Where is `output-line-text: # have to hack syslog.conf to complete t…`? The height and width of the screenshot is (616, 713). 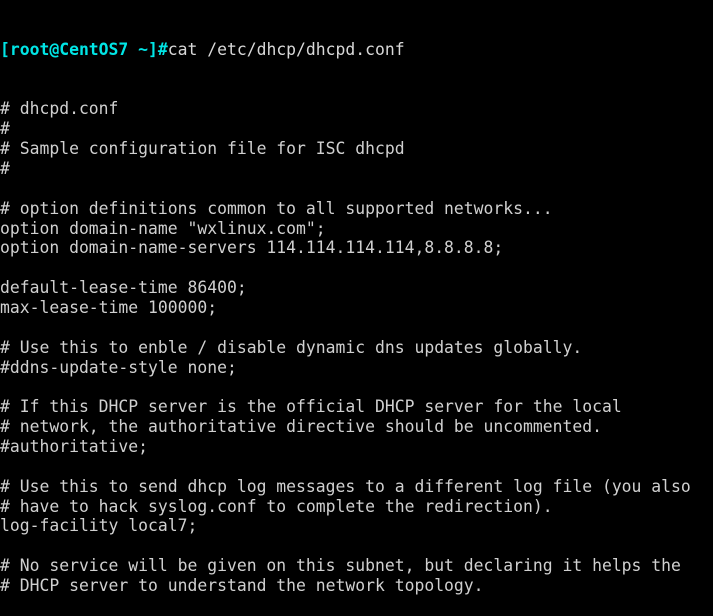 output-line-text: # have to hack syslog.conf to complete t… is located at coordinates (276, 506).